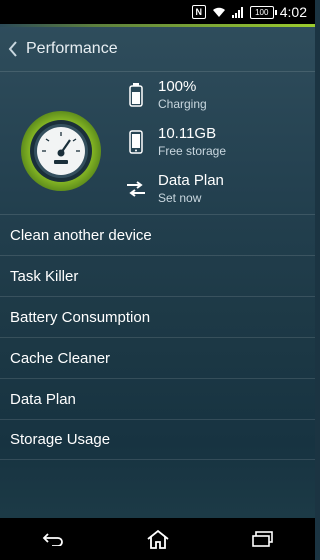 Image resolution: width=320 pixels, height=560 pixels. I want to click on data-plan-stat: Data Plan Set now, so click(174, 189).